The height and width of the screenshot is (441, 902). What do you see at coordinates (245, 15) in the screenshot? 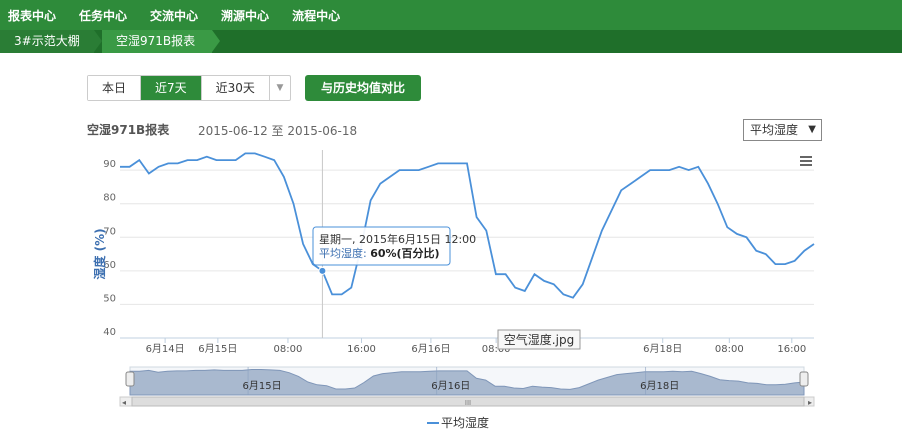
I see `nav-item-3: 溯源中心` at bounding box center [245, 15].